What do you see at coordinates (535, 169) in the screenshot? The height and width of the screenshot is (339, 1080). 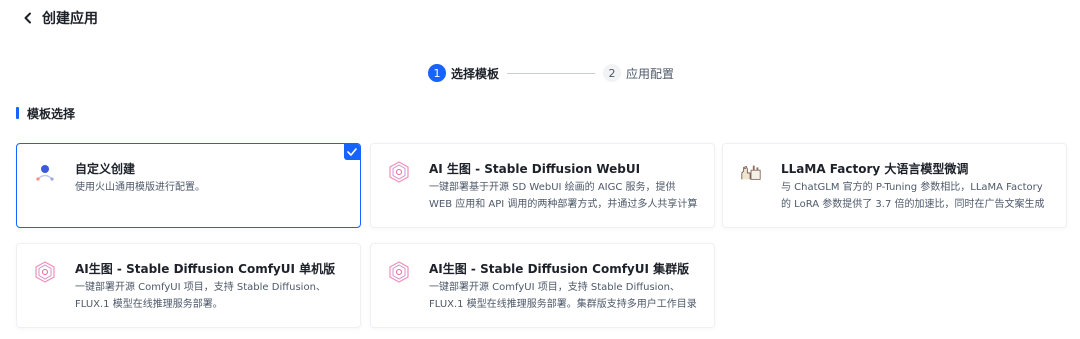 I see `card-title: AI 生图 - Stable Diffusion WebUI` at bounding box center [535, 169].